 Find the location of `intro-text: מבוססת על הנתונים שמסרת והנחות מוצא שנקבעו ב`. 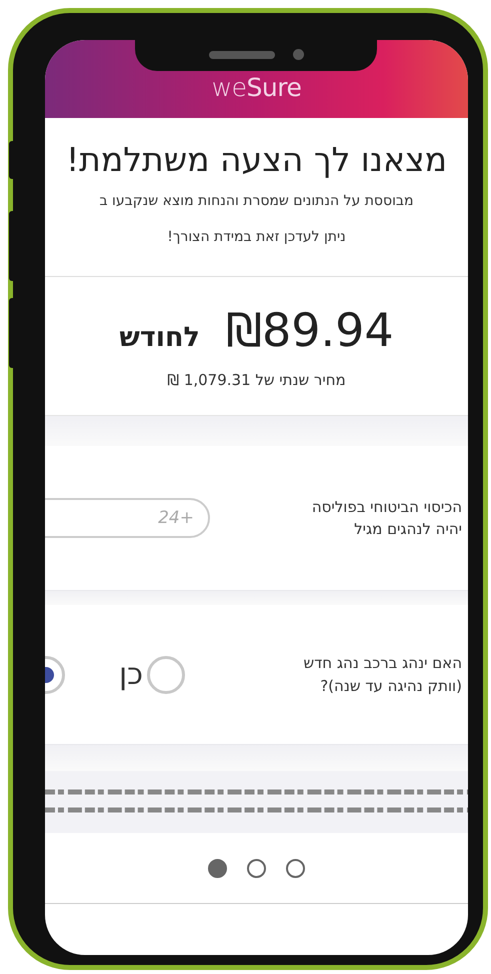

intro-text: מבוססת על הנתונים שמסרת והנחות מוצא שנקבעו ב is located at coordinates (257, 201).